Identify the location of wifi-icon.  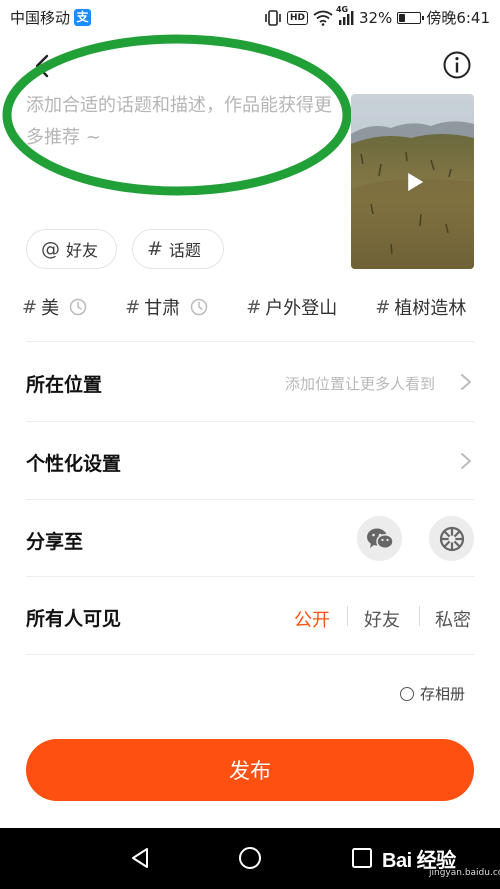
(323, 18).